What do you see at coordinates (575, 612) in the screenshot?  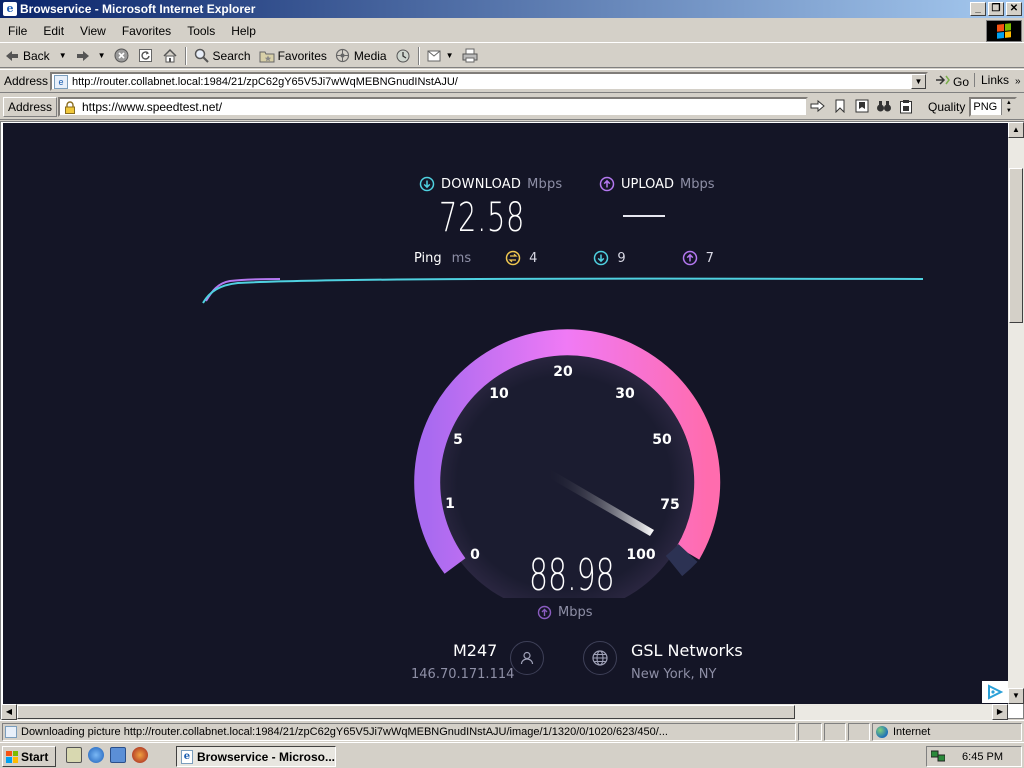 I see `current-speed-unit: Mbps` at bounding box center [575, 612].